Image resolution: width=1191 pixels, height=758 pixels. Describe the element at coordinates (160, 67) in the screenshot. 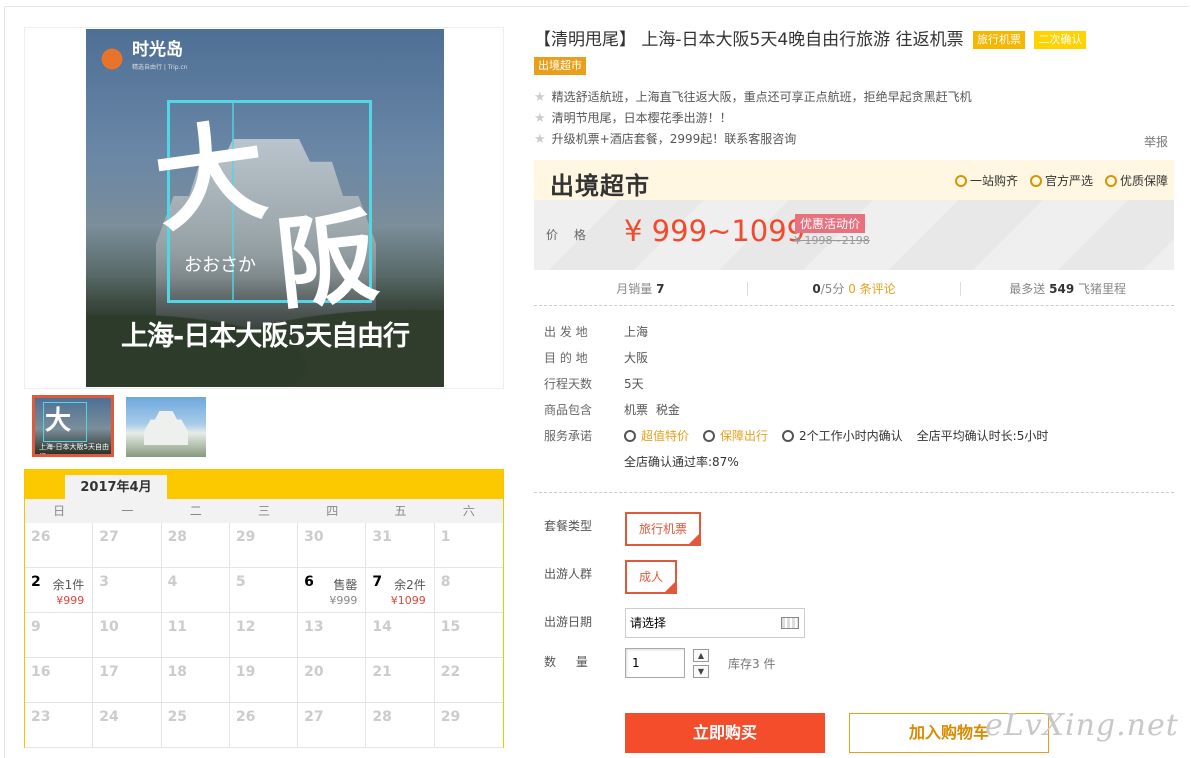

I see `brand-logo-sub: 精选自由行 | Trip.cn` at that location.